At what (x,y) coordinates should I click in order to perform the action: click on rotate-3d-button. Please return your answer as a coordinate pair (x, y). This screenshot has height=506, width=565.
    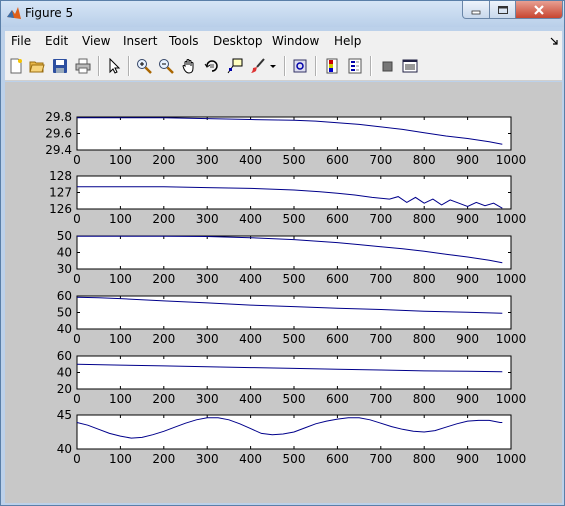
    Looking at the image, I should click on (212, 66).